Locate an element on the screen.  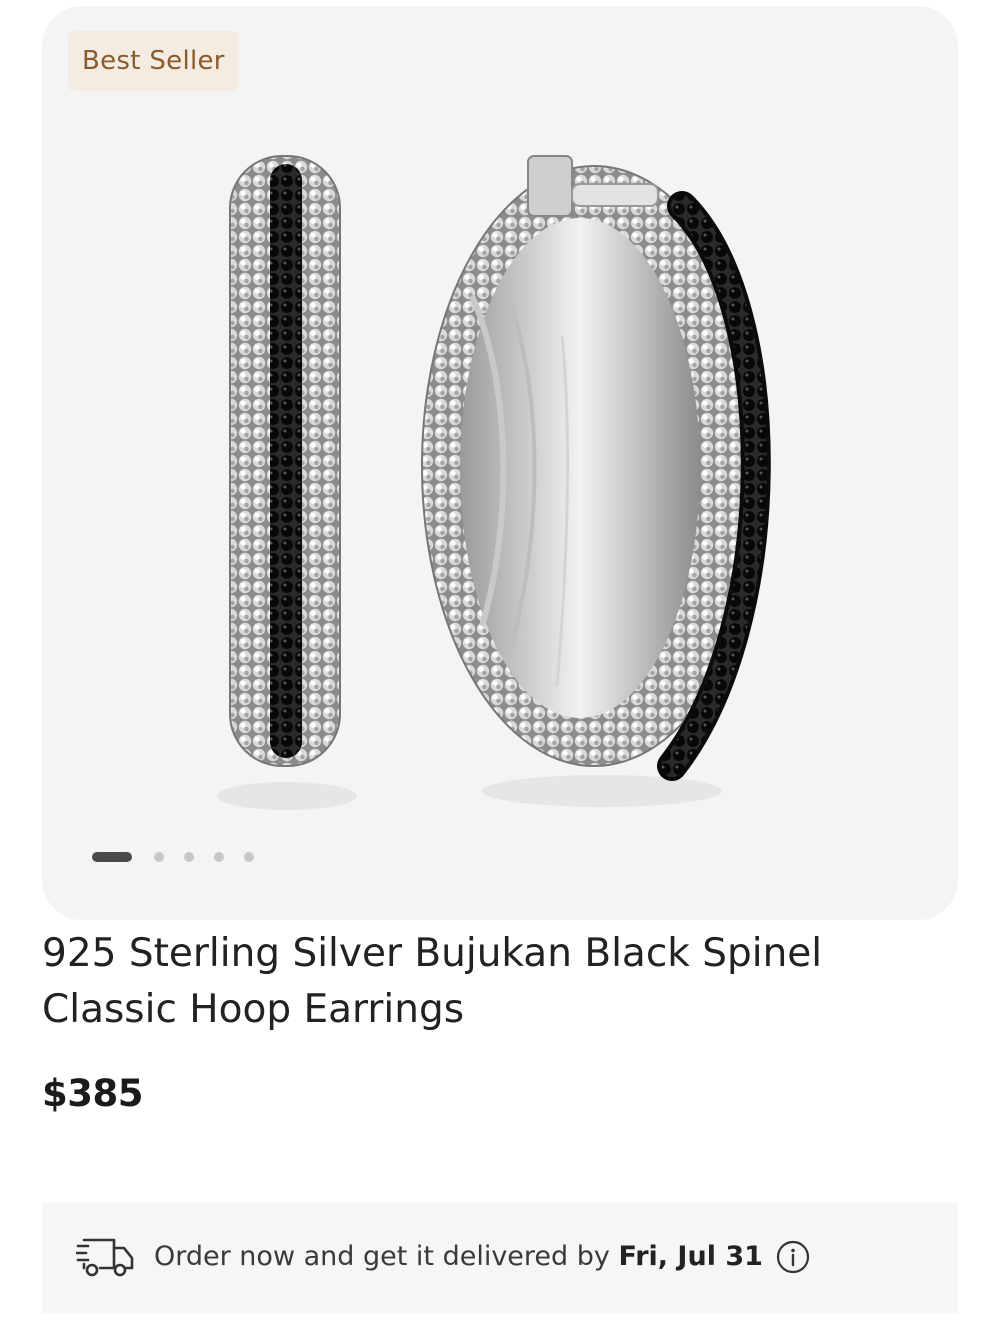
delivery-prefix: Order now and get it delivered by is located at coordinates (382, 1256).